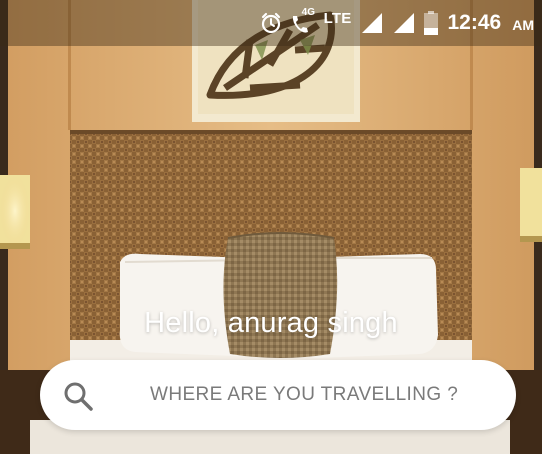 This screenshot has width=542, height=454. Describe the element at coordinates (303, 20) in the screenshot. I see `wifi-calling-icon: 4G` at that location.